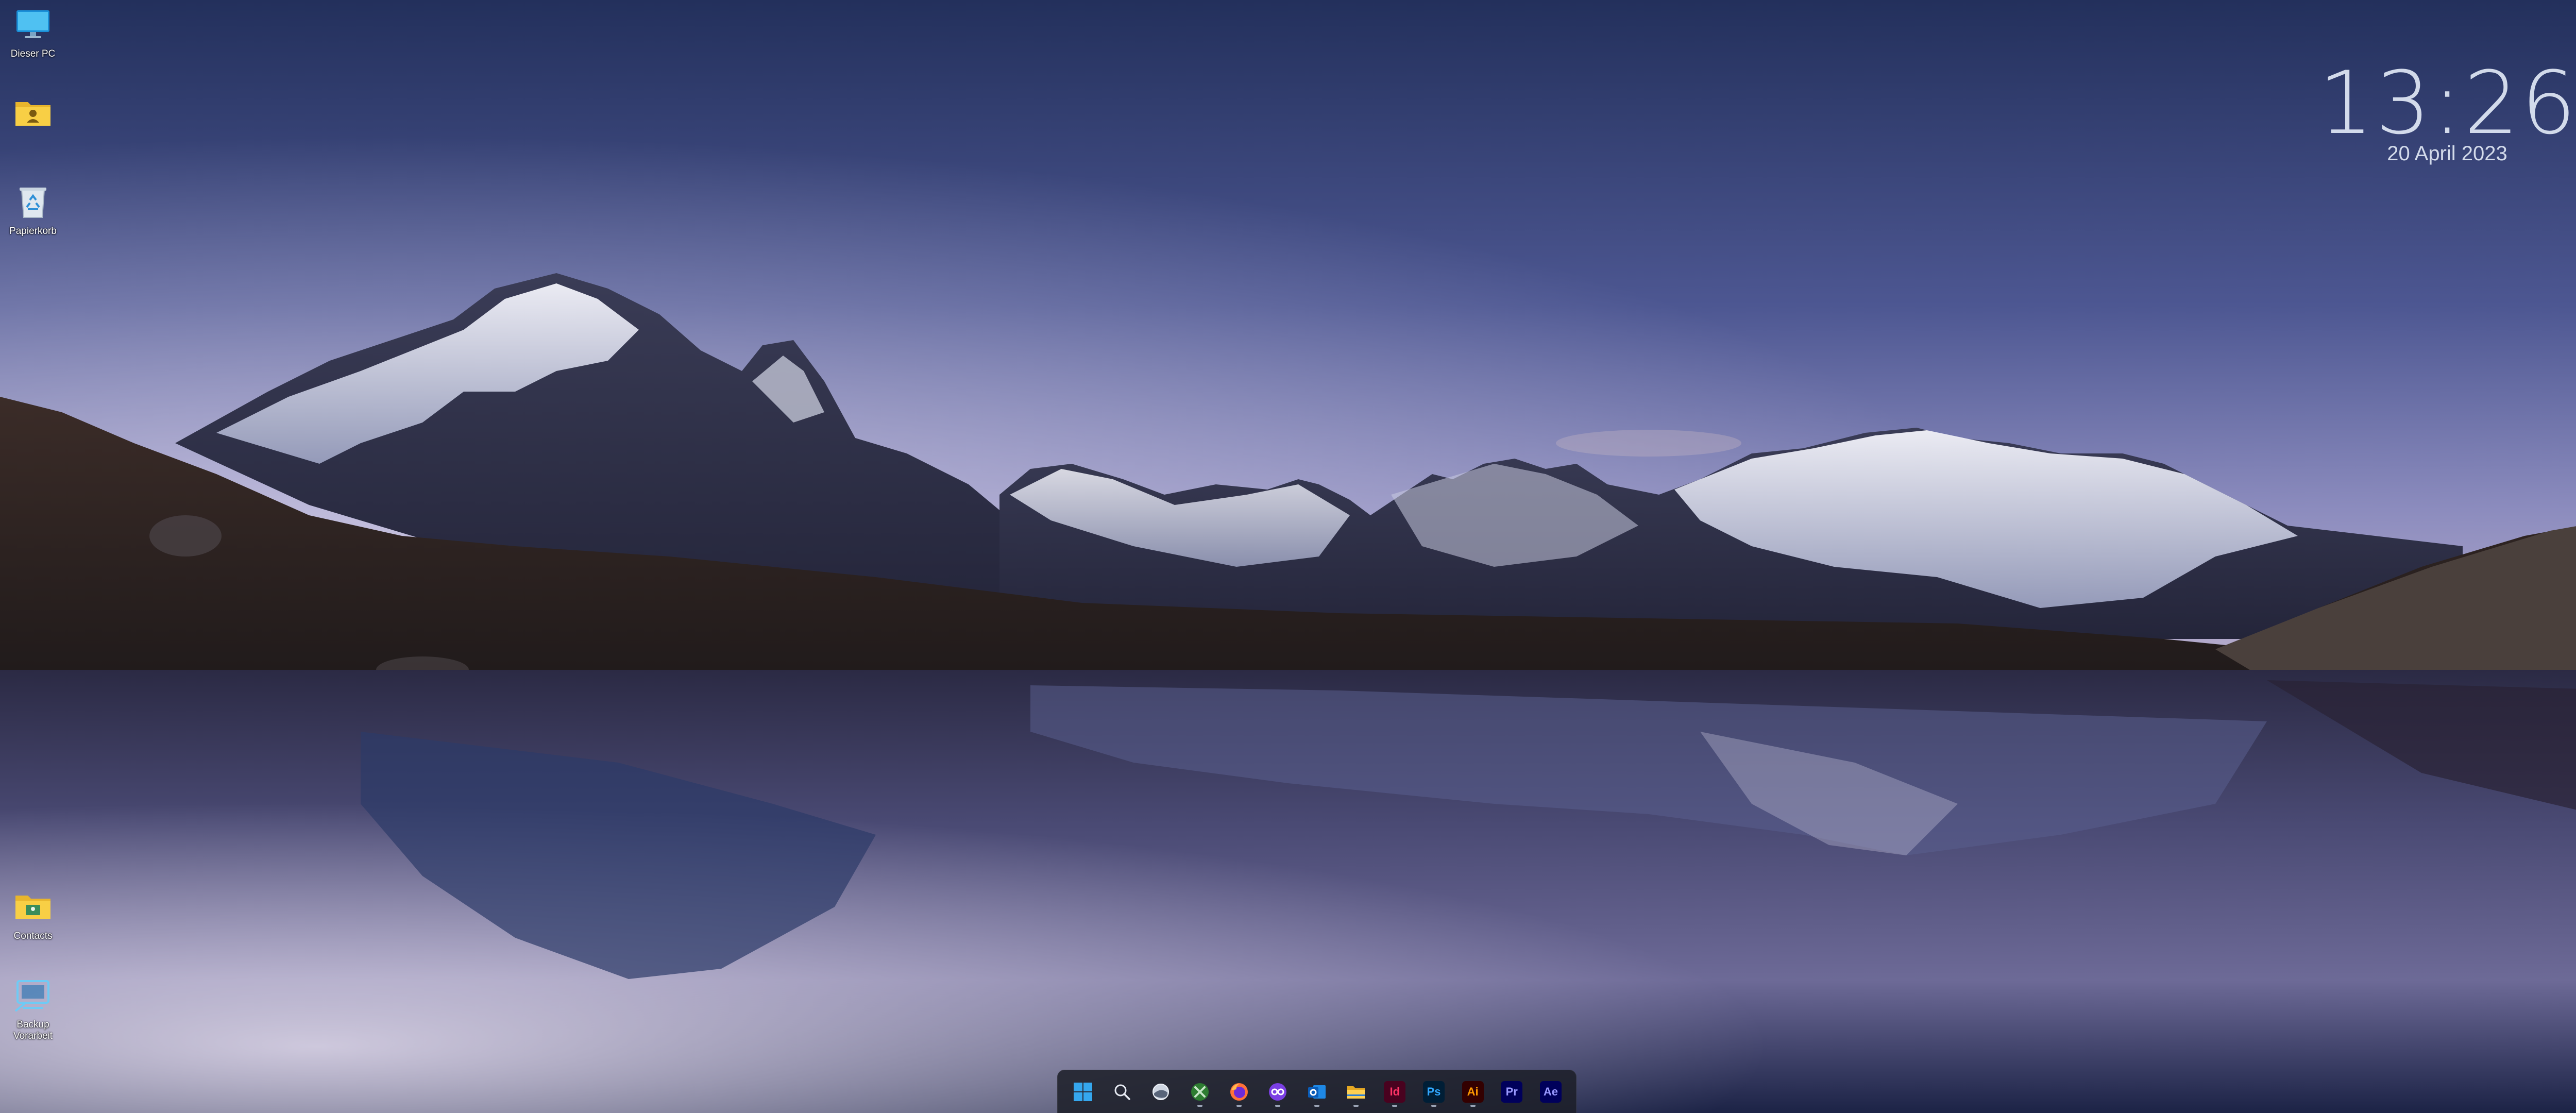 The width and height of the screenshot is (2576, 1113). I want to click on taskbar: Id Ps Ai Pr Ae, so click(1317, 1091).